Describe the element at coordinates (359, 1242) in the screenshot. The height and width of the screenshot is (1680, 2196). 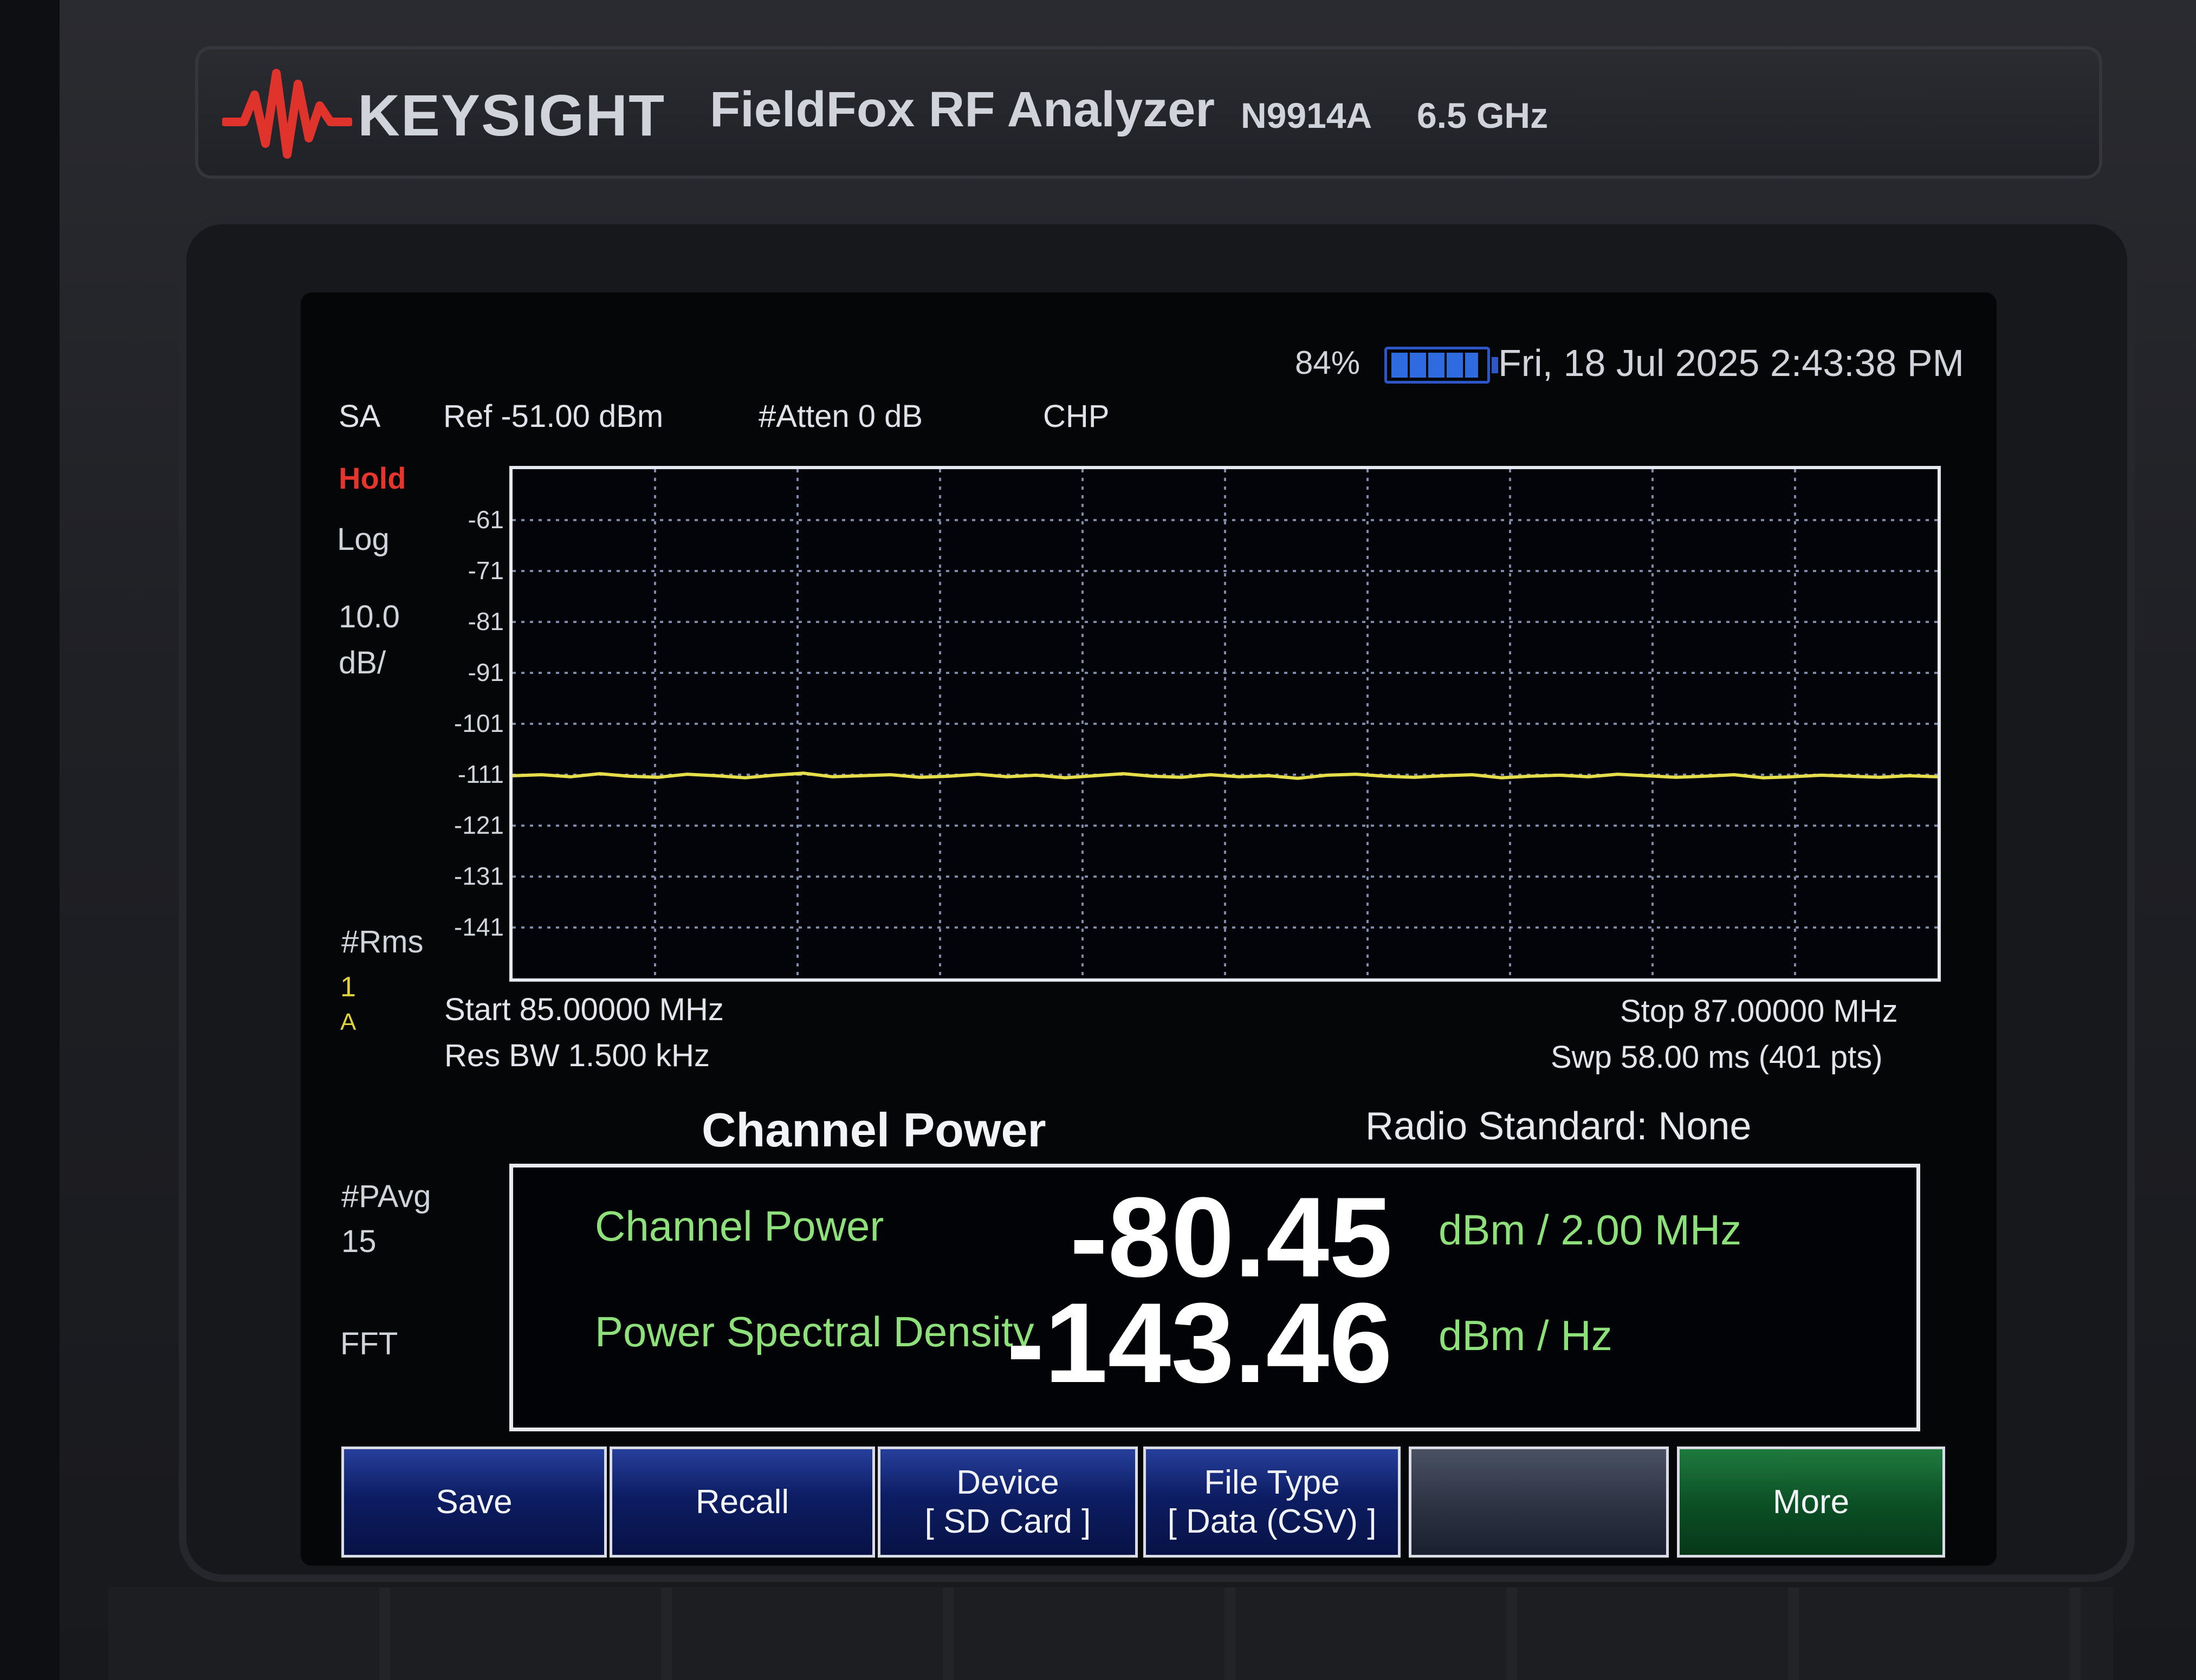
I see `pavg-value: 15` at that location.